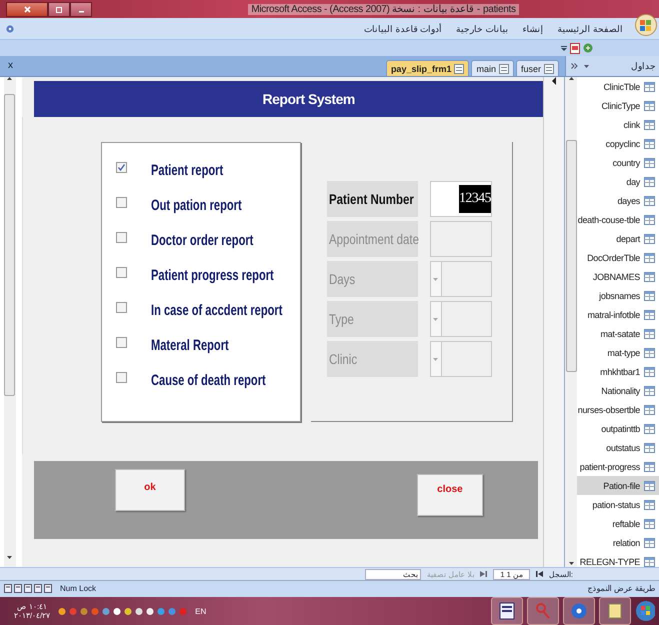 This screenshot has height=625, width=659. What do you see at coordinates (484, 574) in the screenshot?
I see `last-record-icon` at bounding box center [484, 574].